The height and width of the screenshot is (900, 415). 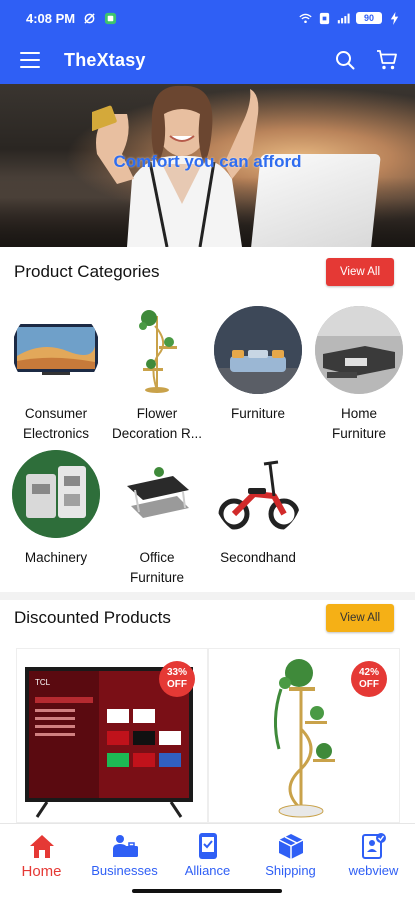 I want to click on machinery-image, so click(x=56, y=494).